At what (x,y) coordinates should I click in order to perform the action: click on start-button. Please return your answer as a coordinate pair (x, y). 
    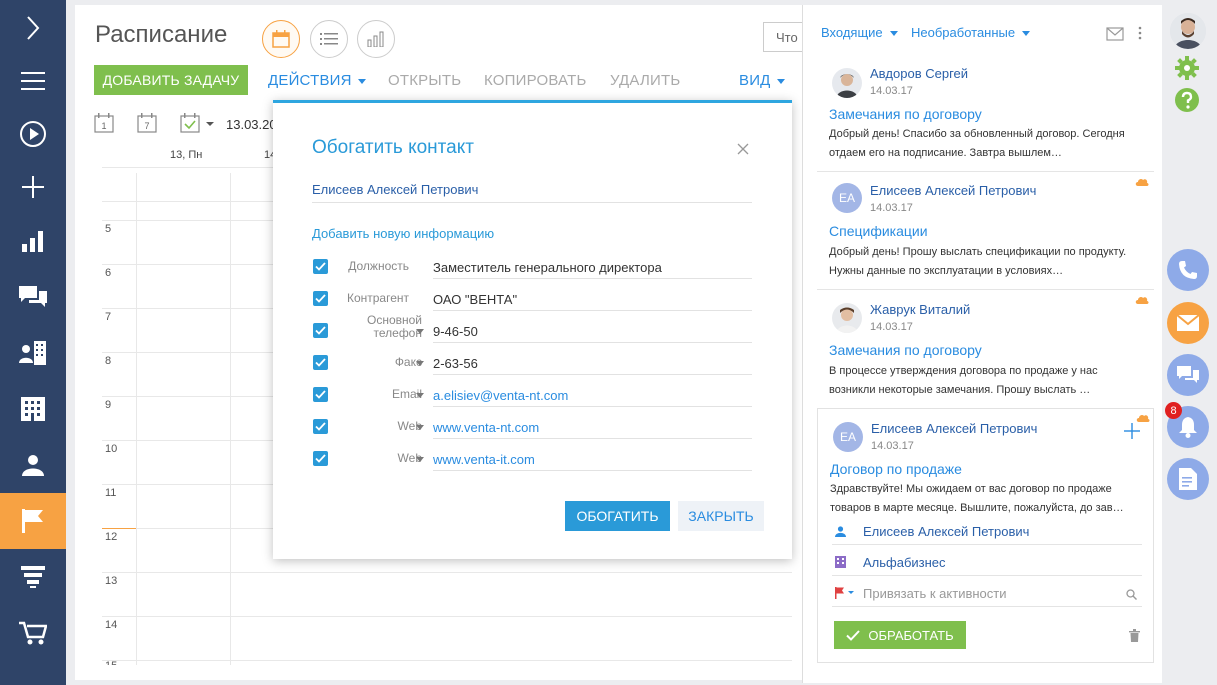
    Looking at the image, I should click on (33, 134).